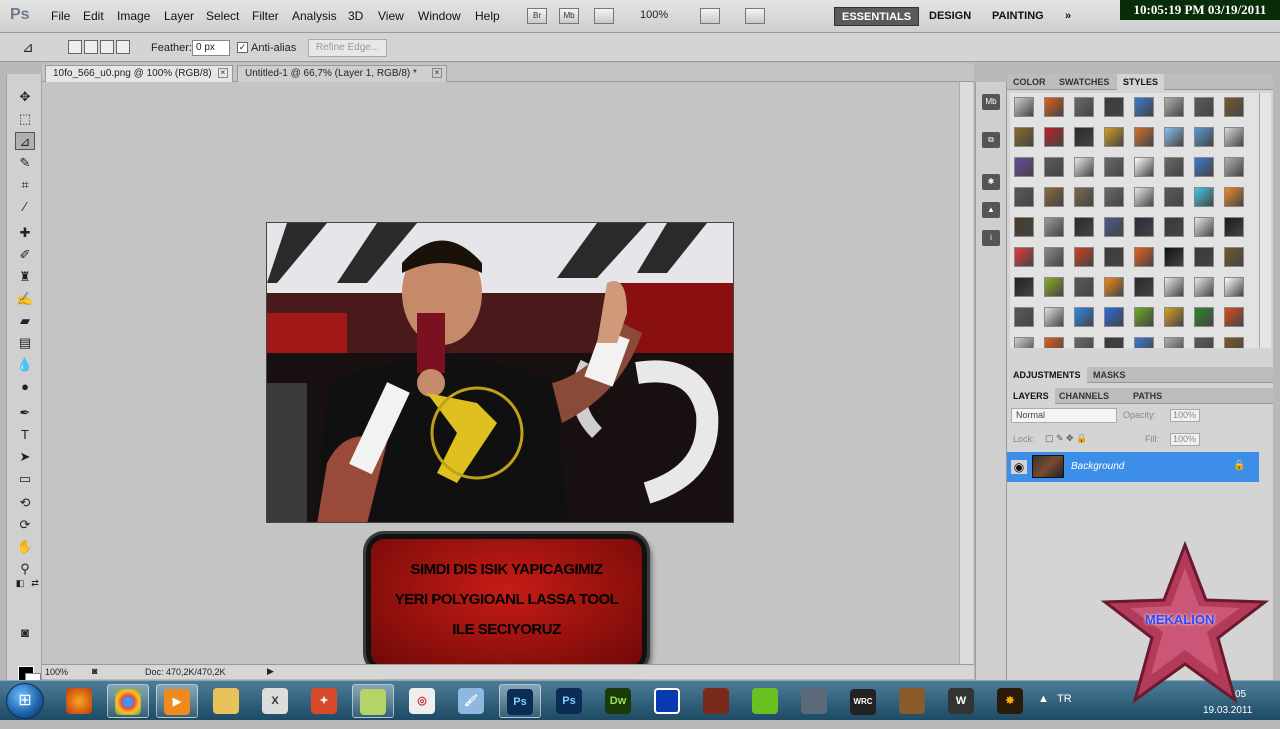  Describe the element at coordinates (1141, 82) in the screenshot. I see `tab-styles: STYLES` at that location.